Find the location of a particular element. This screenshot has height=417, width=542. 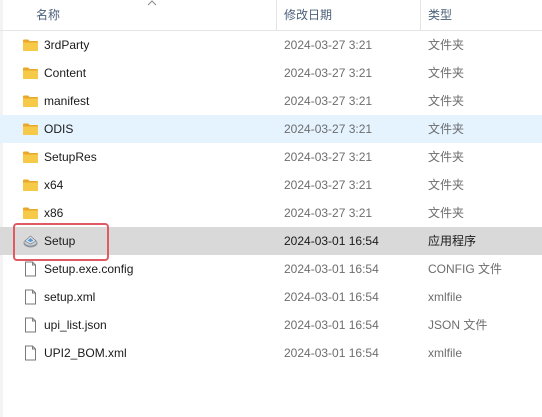

file-name: 3rdParty is located at coordinates (67, 45).